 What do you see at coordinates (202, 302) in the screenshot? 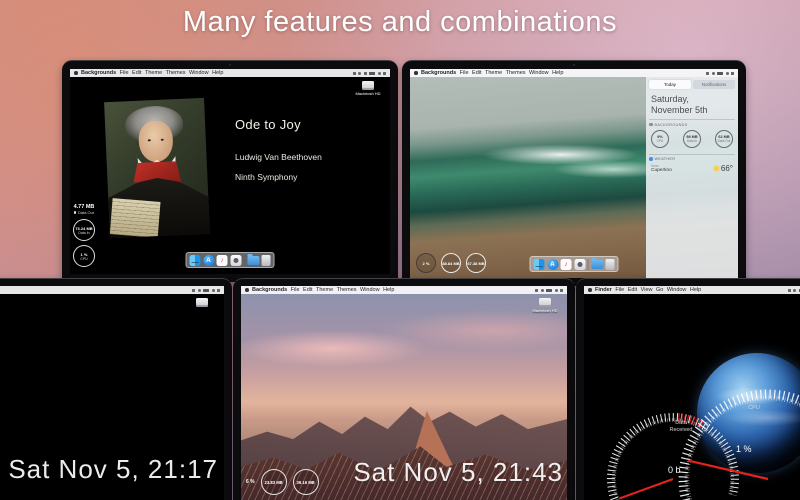
I see `macintosh-hd-icon` at bounding box center [202, 302].